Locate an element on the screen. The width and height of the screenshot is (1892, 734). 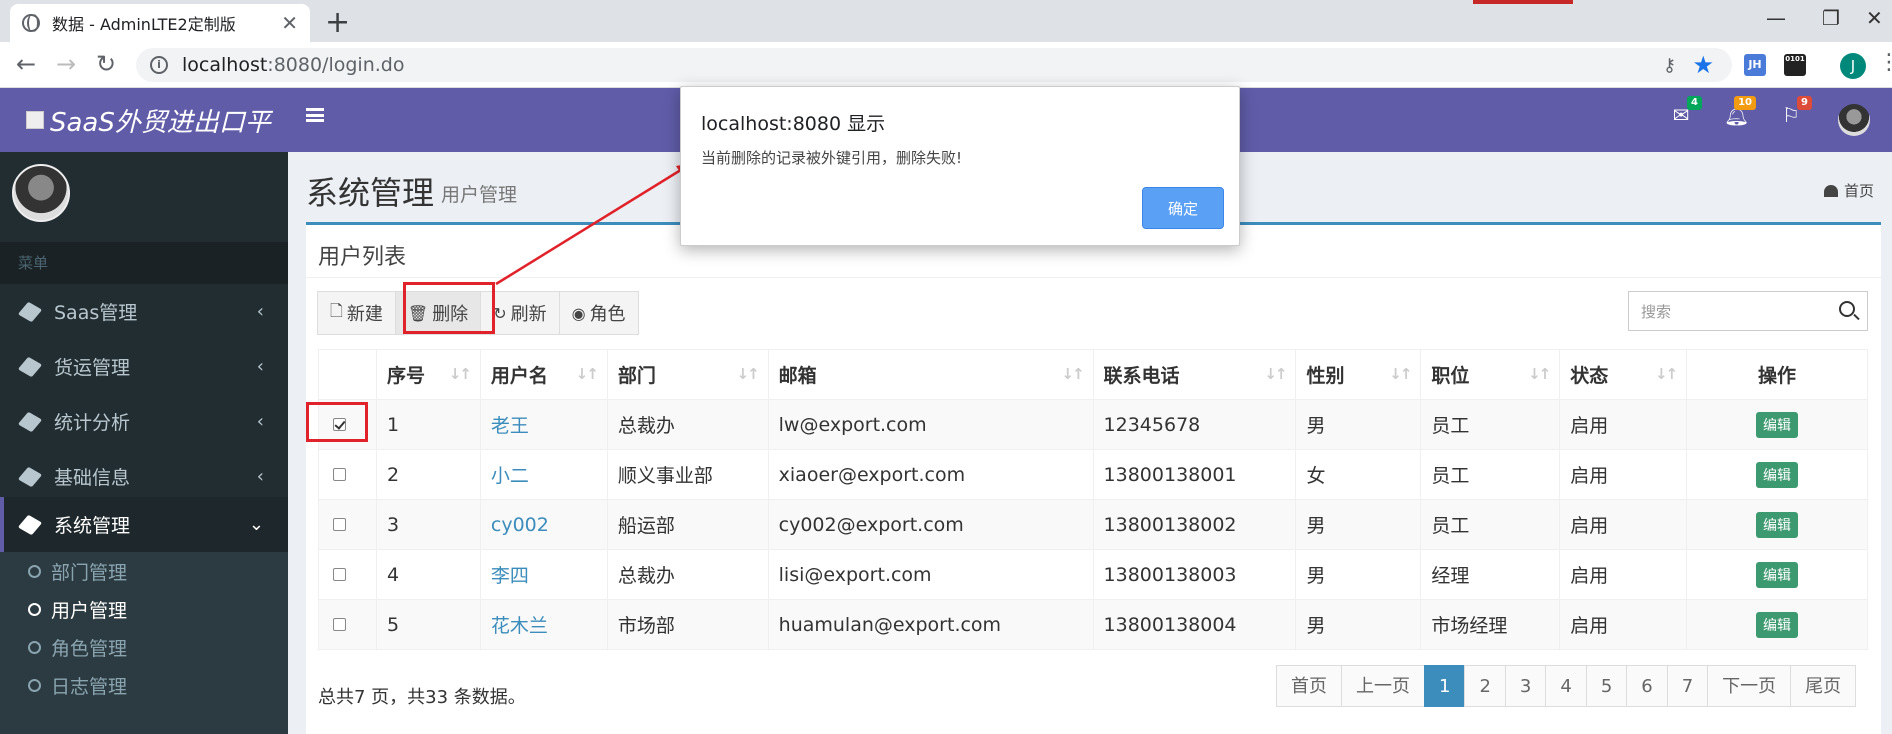
cell-dept: 总裁办 is located at coordinates (687, 574).